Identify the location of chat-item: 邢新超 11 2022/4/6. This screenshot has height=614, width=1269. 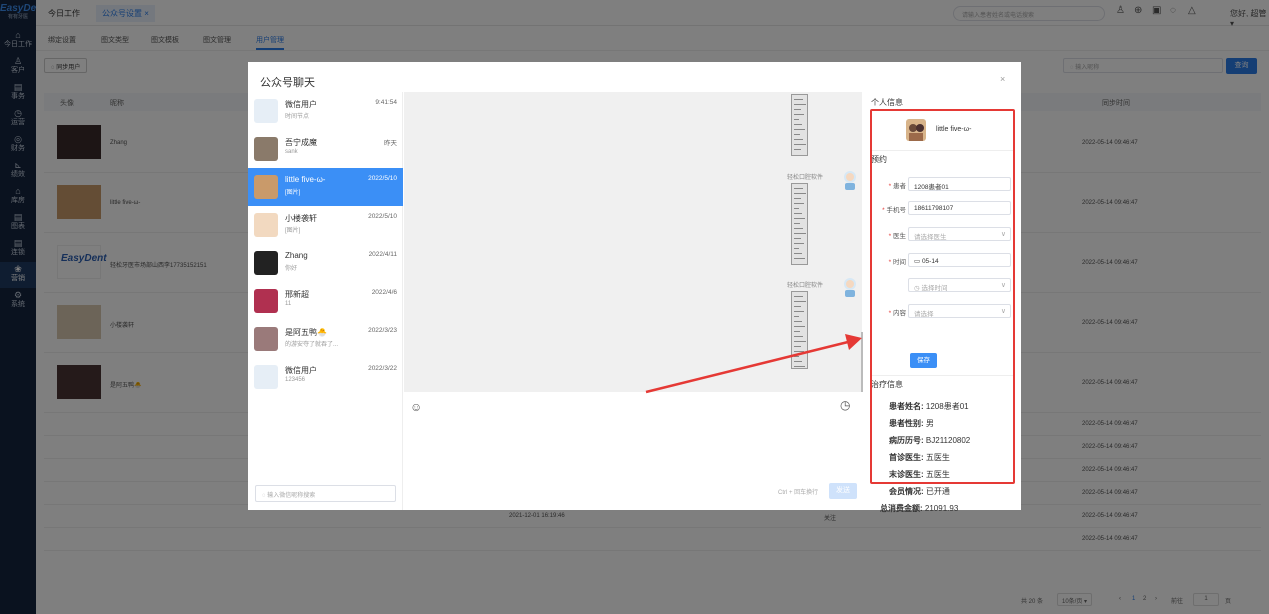
(325, 301).